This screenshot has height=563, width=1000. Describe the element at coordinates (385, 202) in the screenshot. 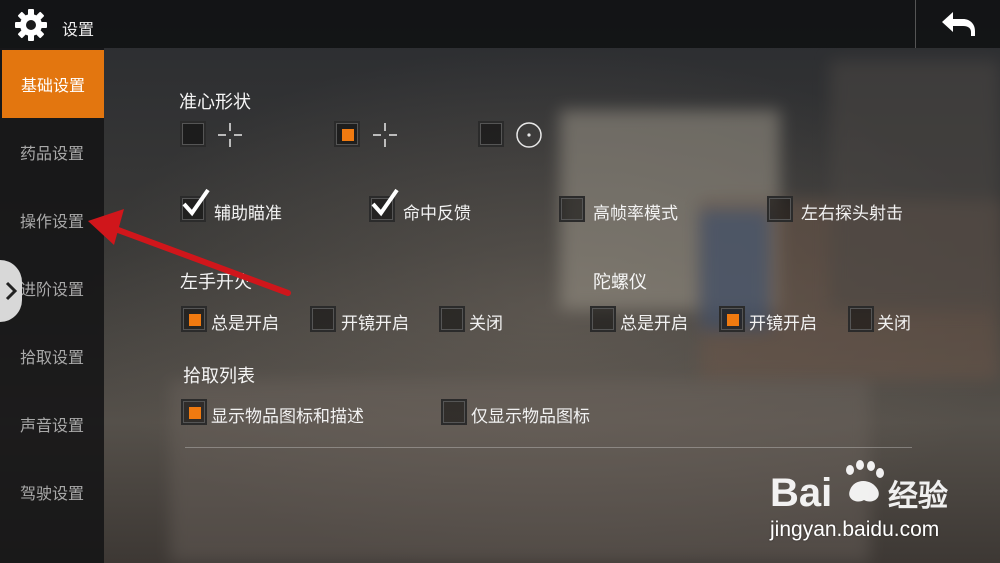

I see `checkmark-icon` at that location.